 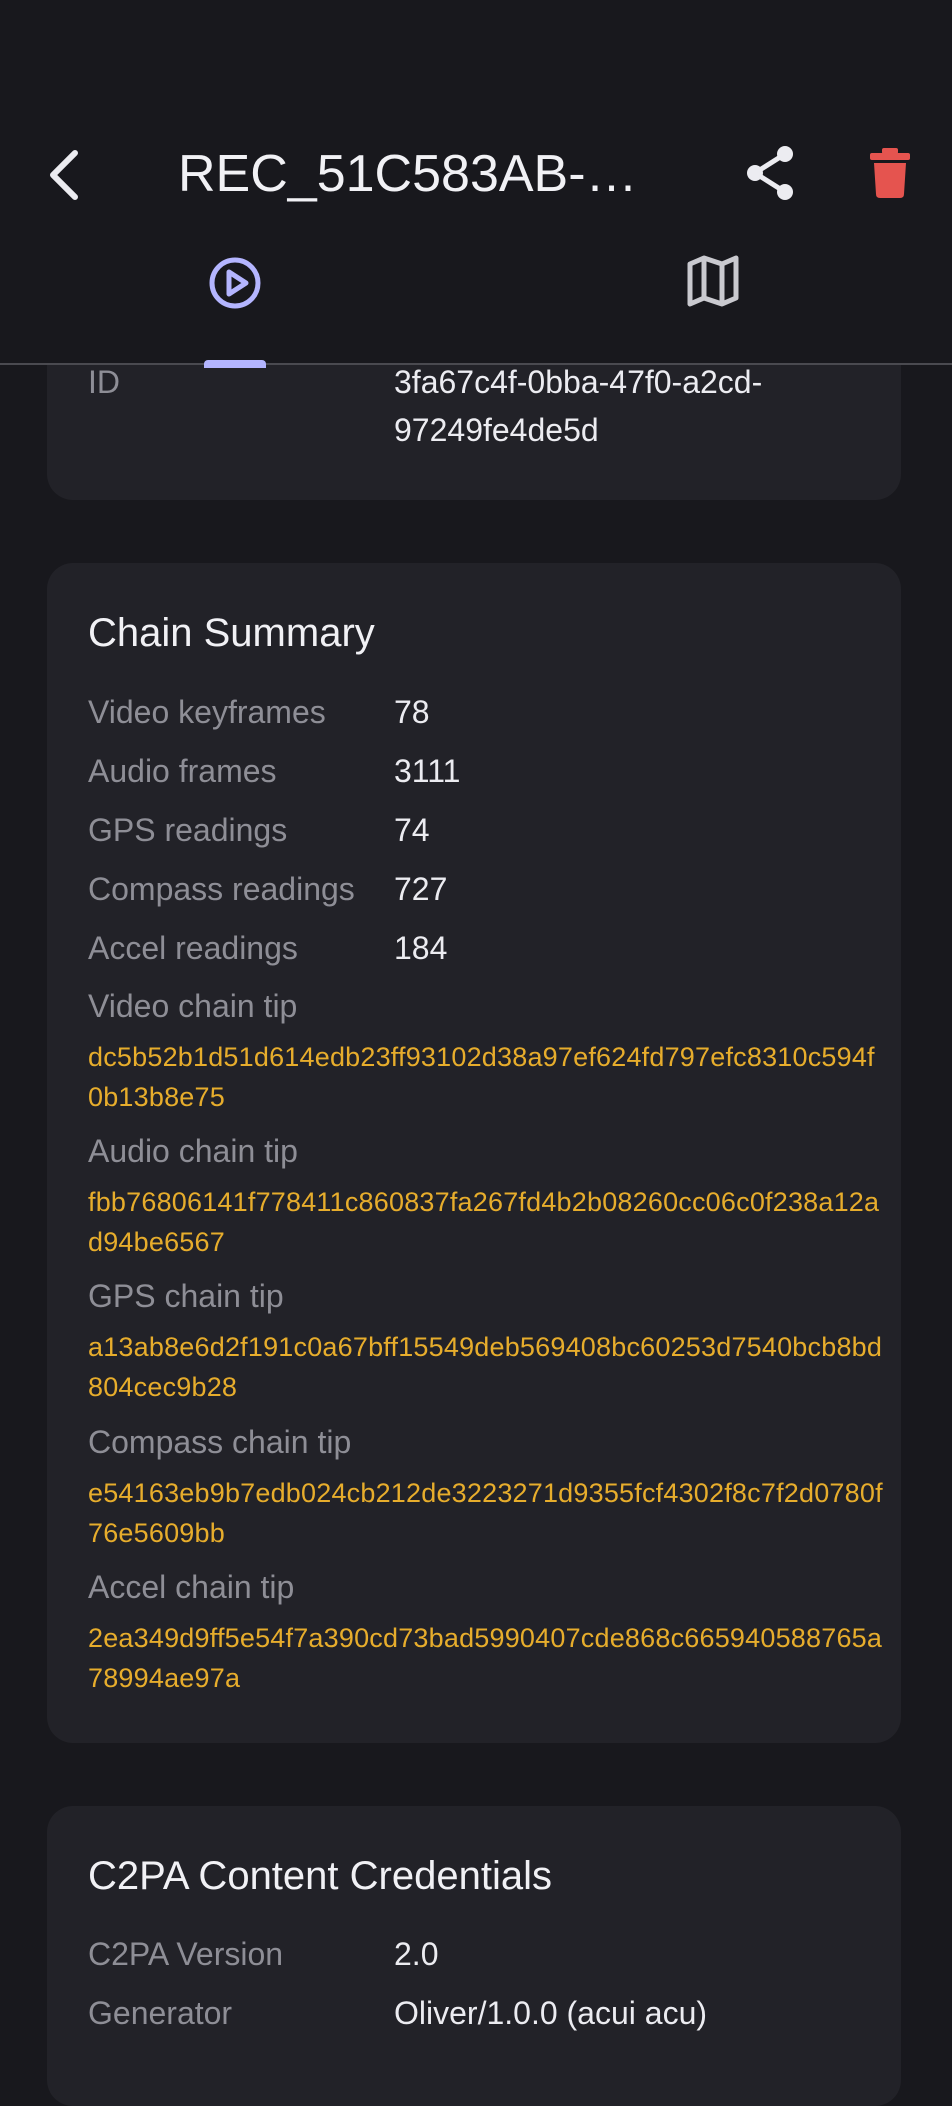 I want to click on row-value: 3111, so click(x=427, y=771).